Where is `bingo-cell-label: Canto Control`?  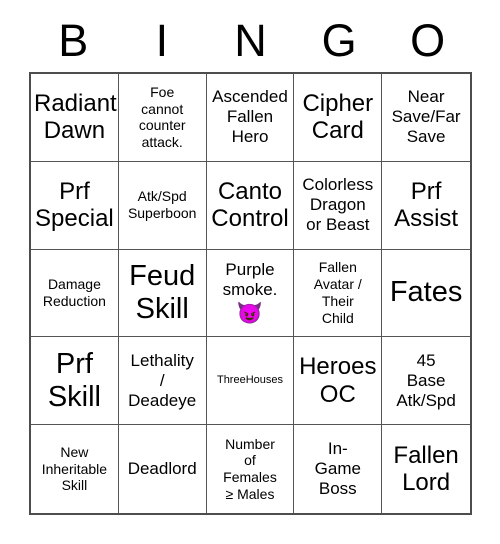 bingo-cell-label: Canto Control is located at coordinates (250, 205).